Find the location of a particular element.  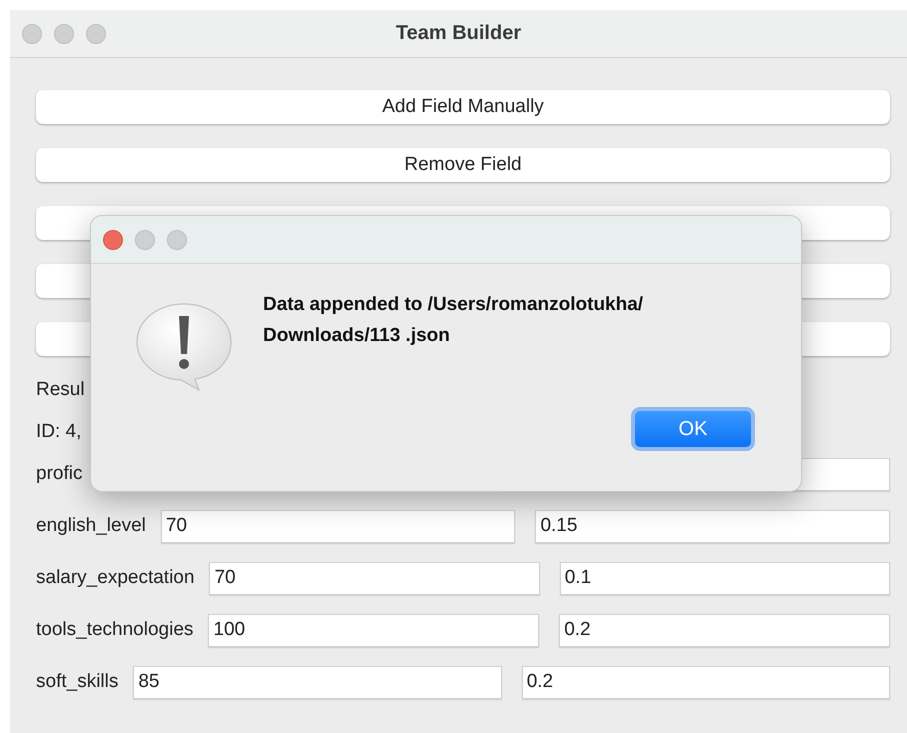

field-label: soft_skills is located at coordinates (77, 682).